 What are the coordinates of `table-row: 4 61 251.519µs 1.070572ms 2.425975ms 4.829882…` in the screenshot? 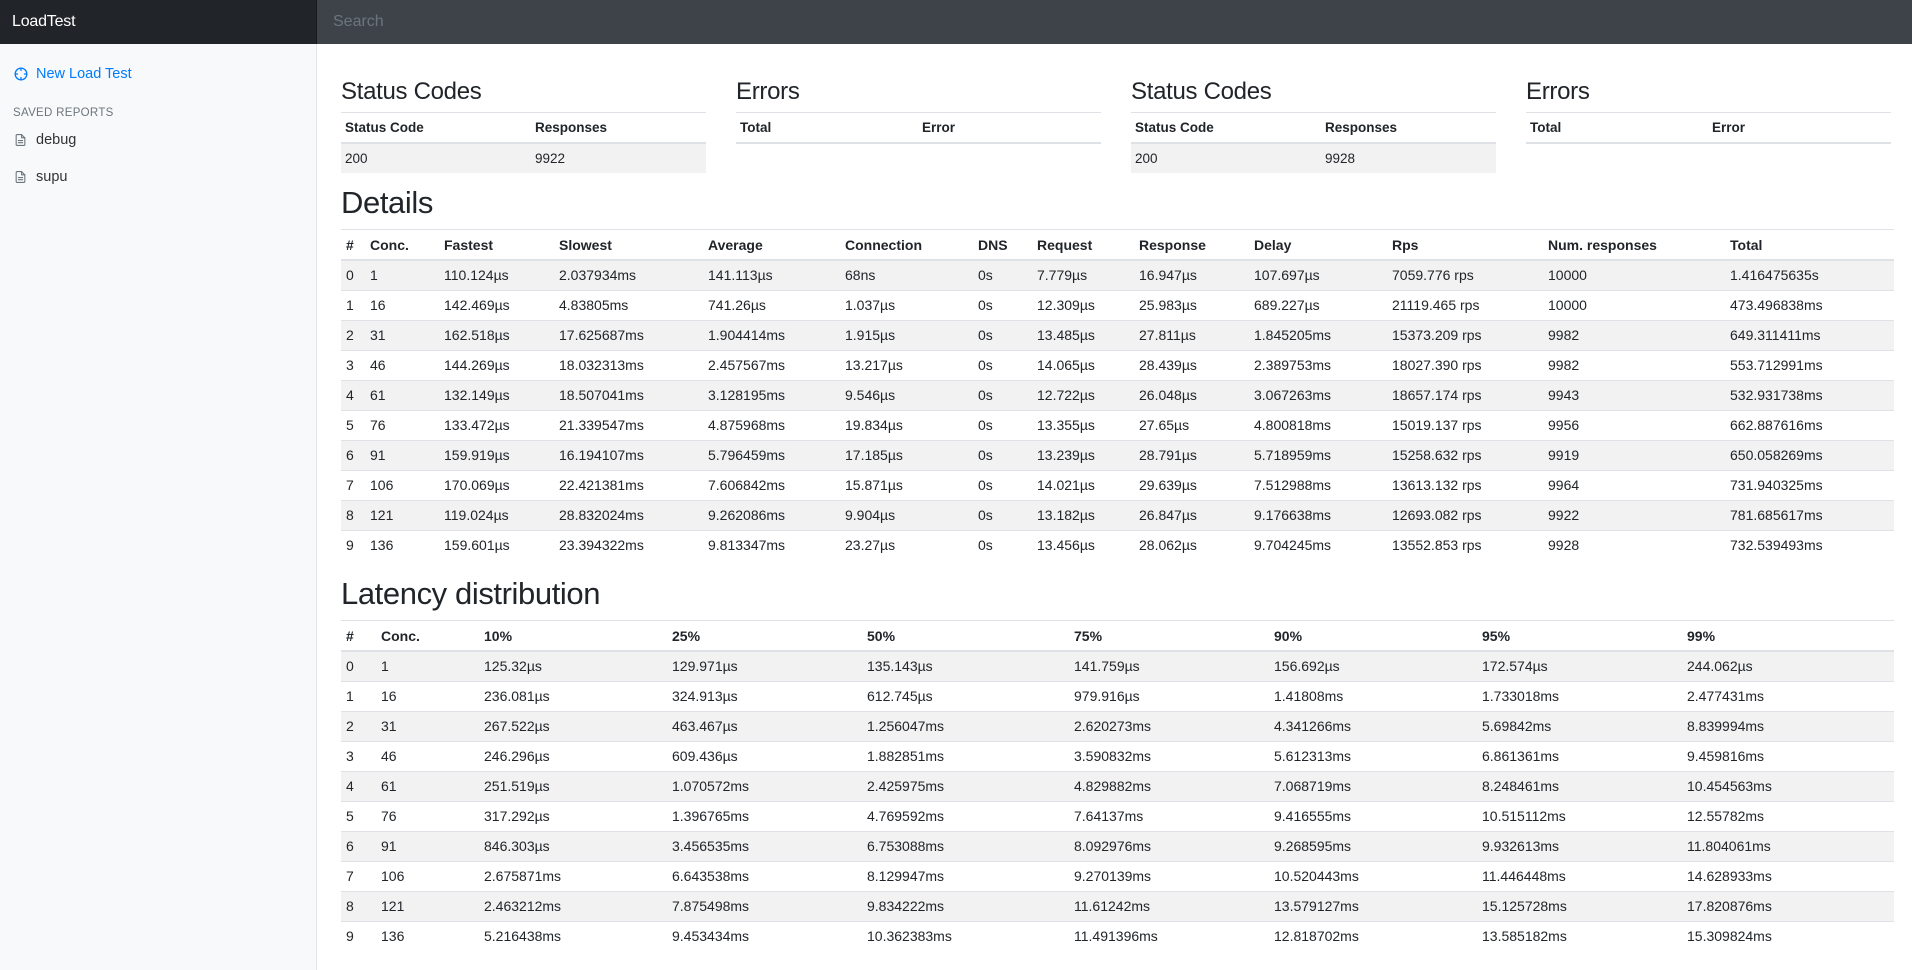 It's located at (1117, 785).